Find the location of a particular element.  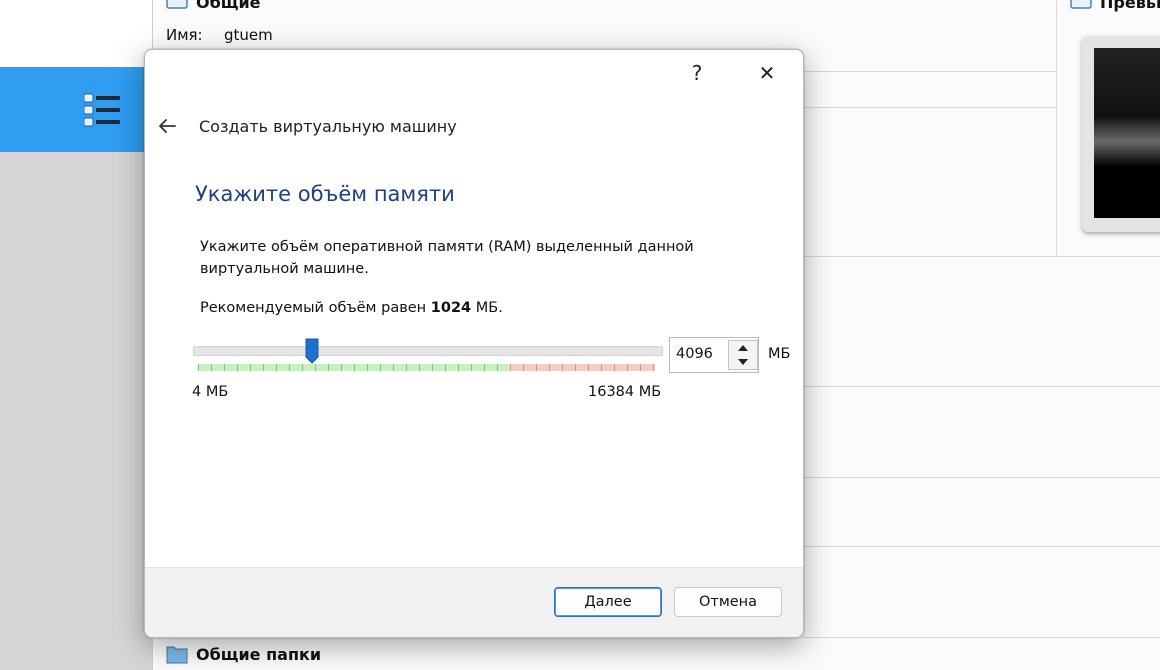

shared-folders-section-header: Общие папки is located at coordinates (243, 654).